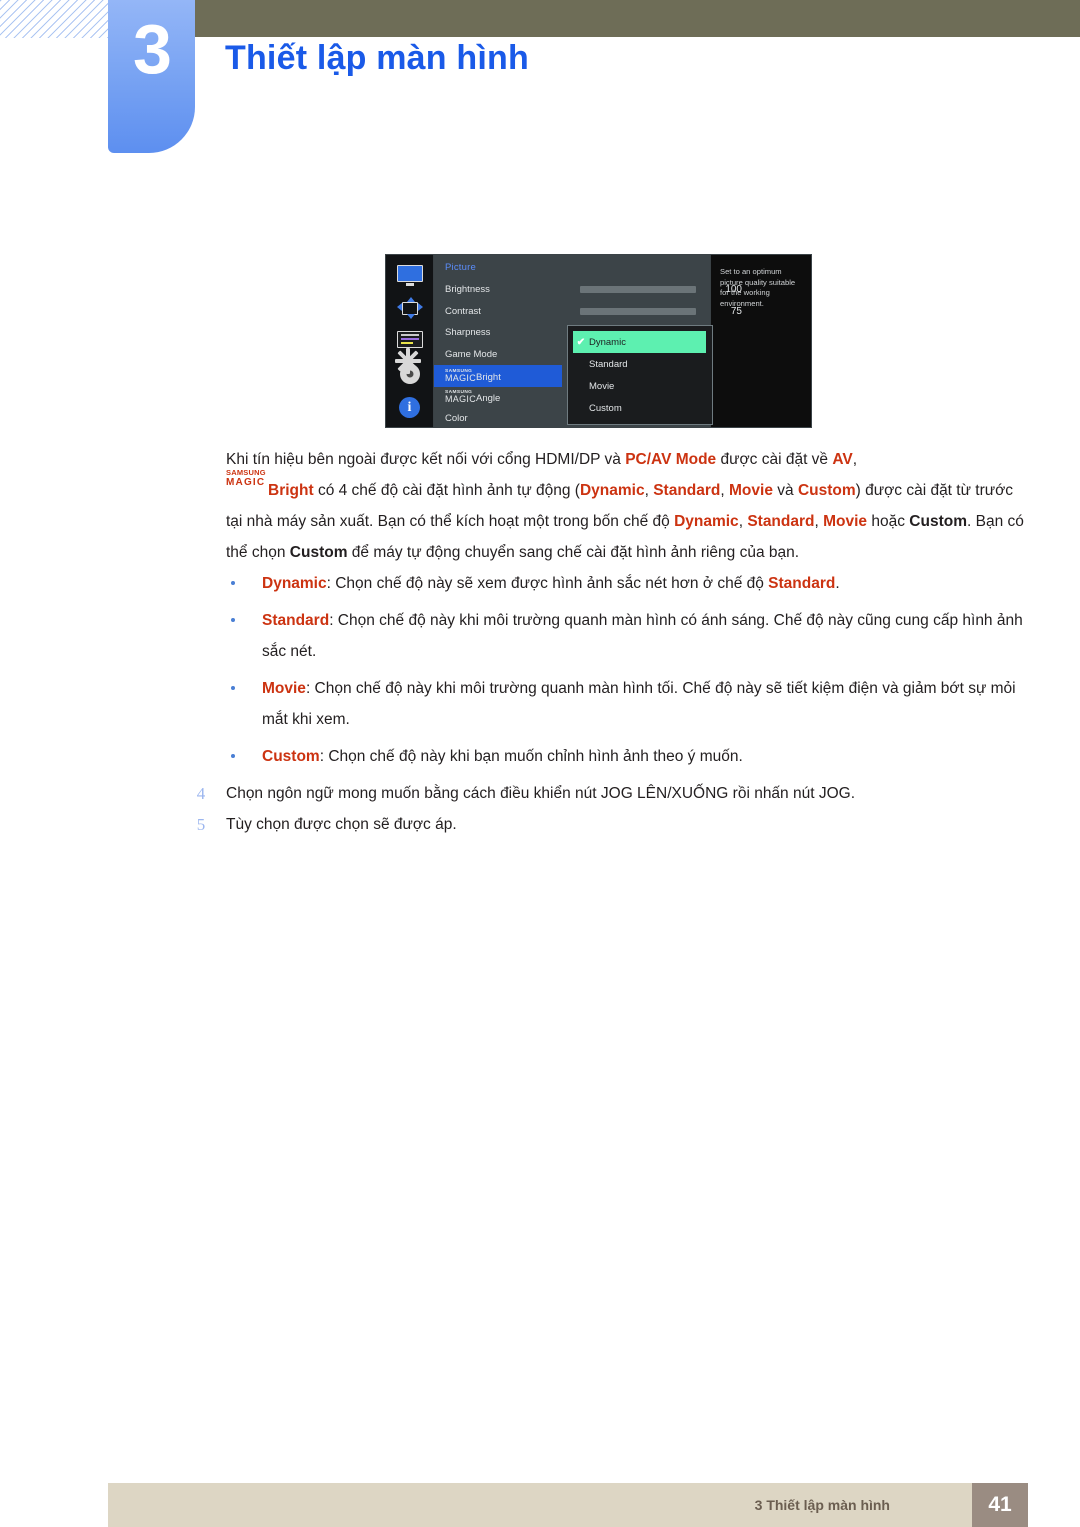 The width and height of the screenshot is (1080, 1527). What do you see at coordinates (637, 18) in the screenshot?
I see `header-olive-bar` at bounding box center [637, 18].